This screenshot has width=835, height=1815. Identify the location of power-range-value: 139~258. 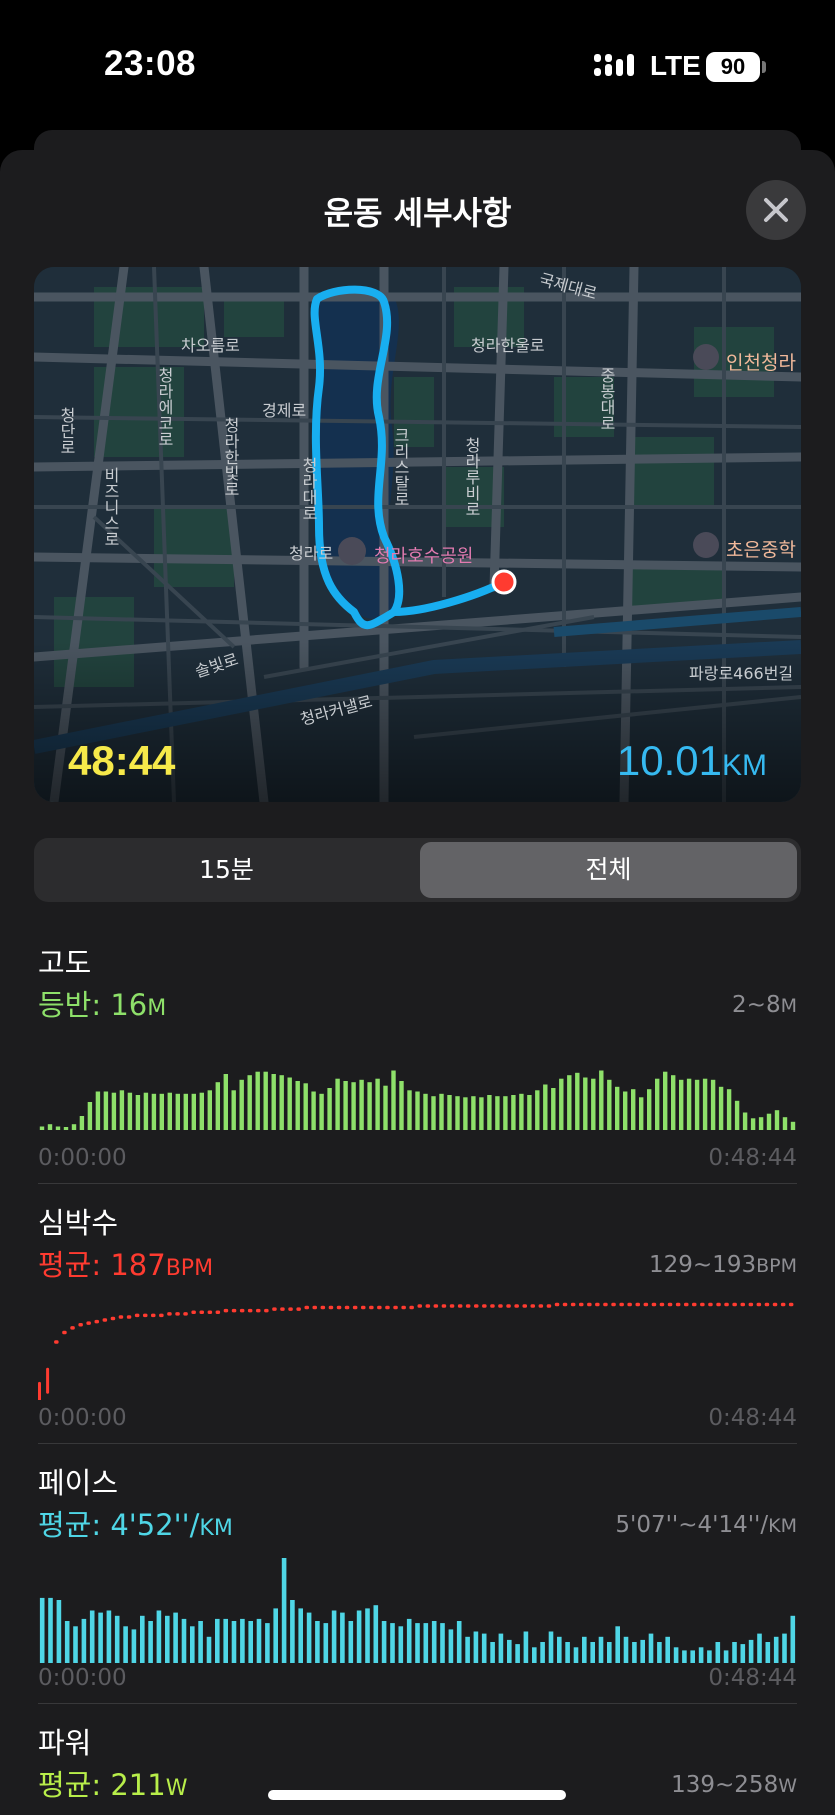
(725, 1785).